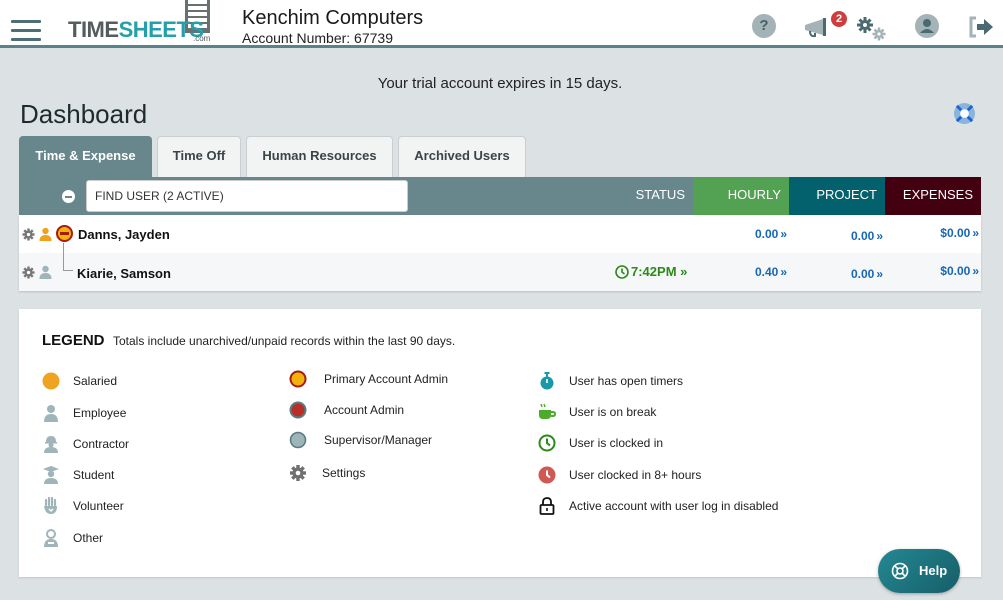 The image size is (1003, 600). Describe the element at coordinates (94, 475) in the screenshot. I see `legend-label: Student` at that location.